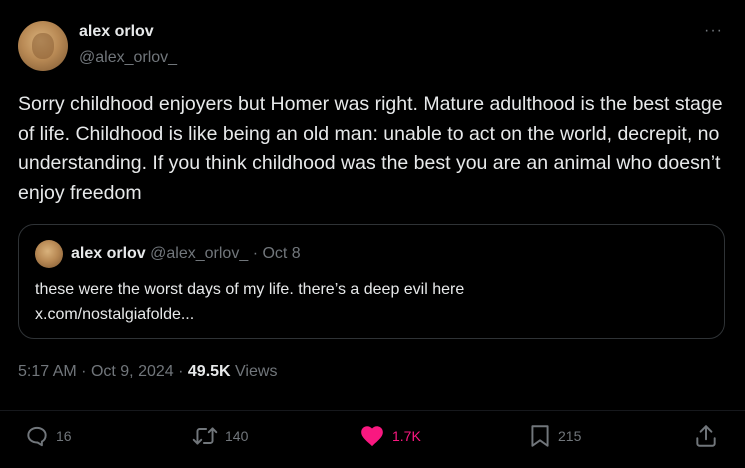 This screenshot has height=468, width=745. I want to click on share-button, so click(706, 436).